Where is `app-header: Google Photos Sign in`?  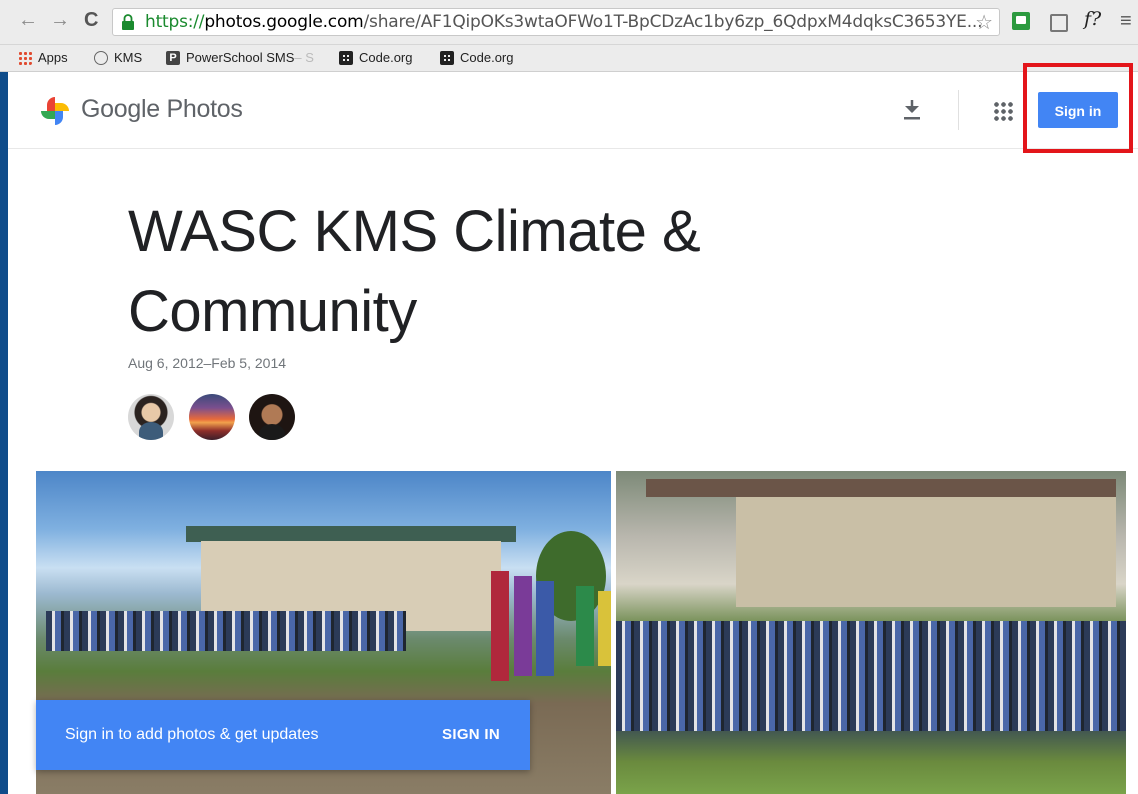
app-header: Google Photos Sign in is located at coordinates (573, 108).